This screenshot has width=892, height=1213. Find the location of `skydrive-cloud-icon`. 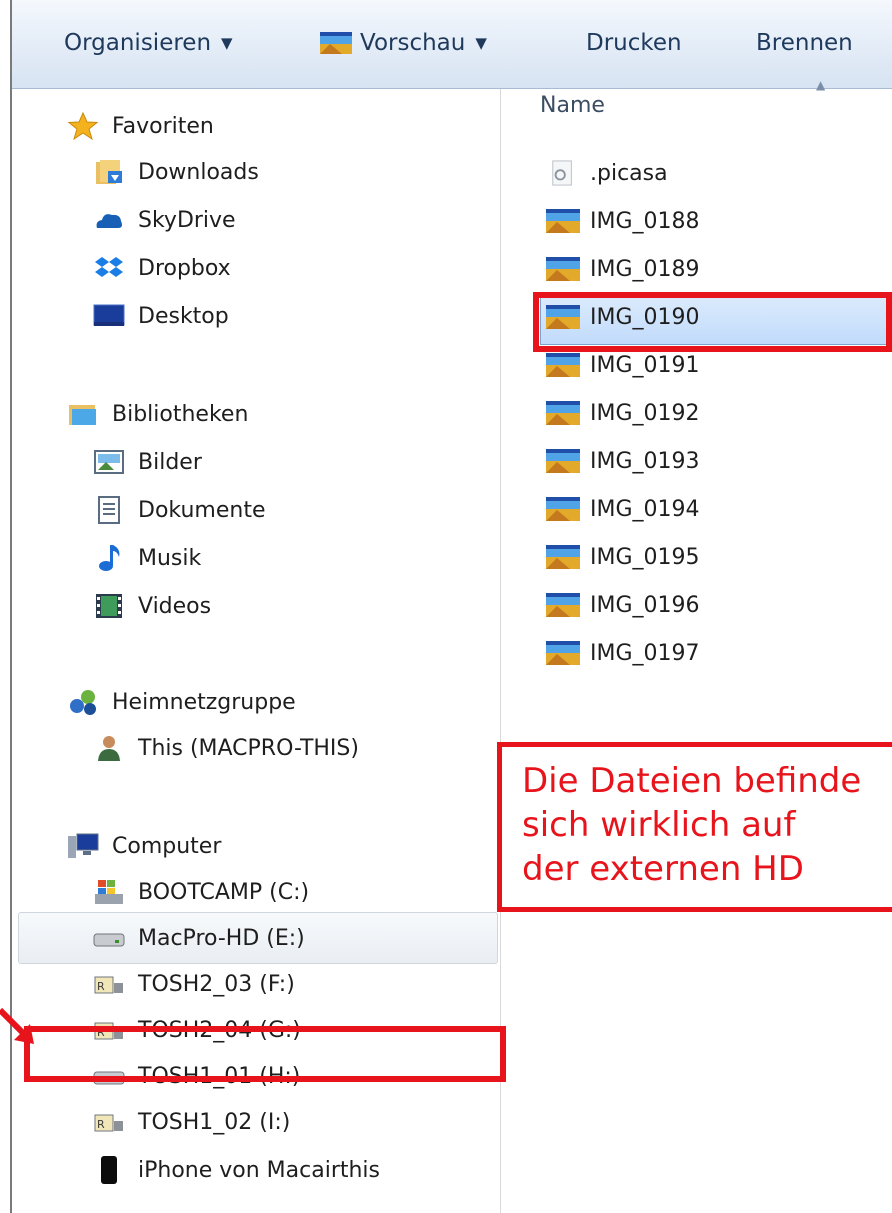

skydrive-cloud-icon is located at coordinates (109, 221).